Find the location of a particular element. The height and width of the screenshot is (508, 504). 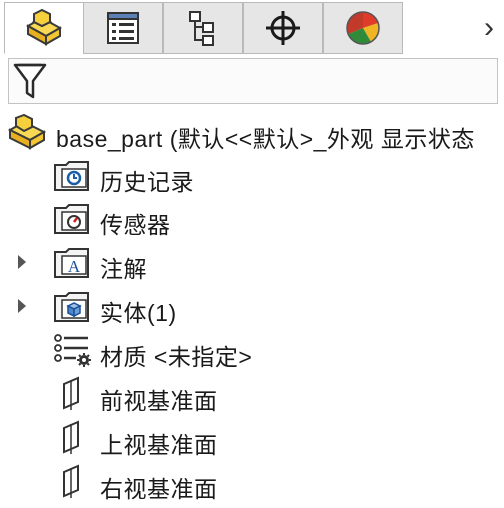

sensor-folder-icon is located at coordinates (71, 219).